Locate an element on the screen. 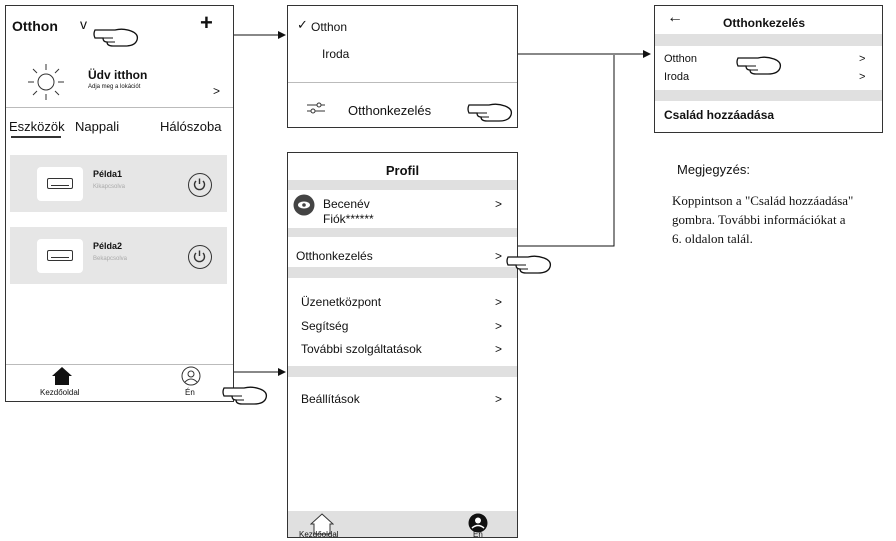  tab-bedroom: Hálószoba is located at coordinates (190, 126).